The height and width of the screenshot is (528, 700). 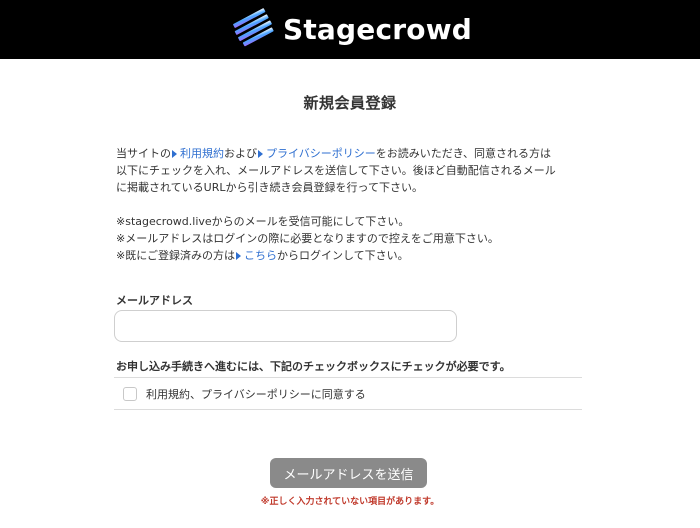 I want to click on page-title: 新規会員登録, so click(x=350, y=103).